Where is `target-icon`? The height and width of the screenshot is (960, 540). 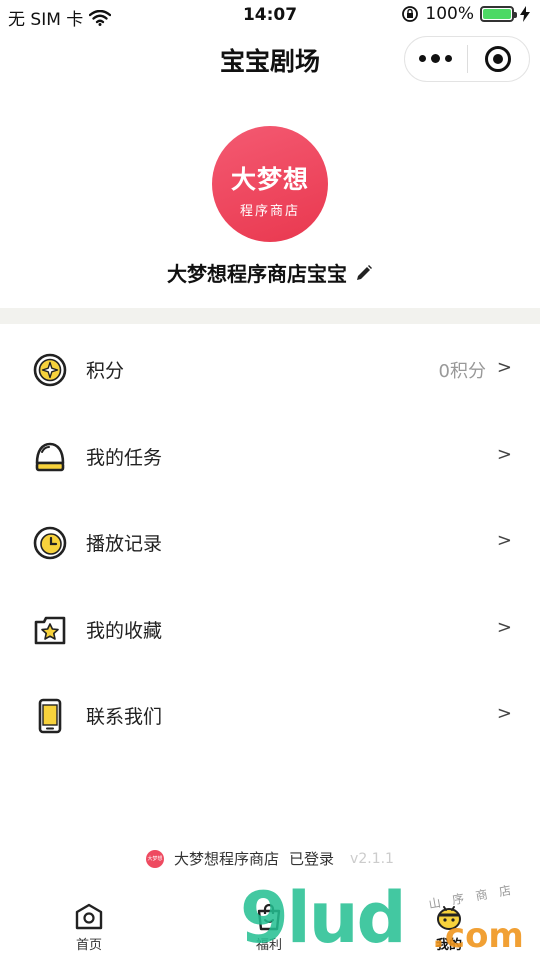
target-icon is located at coordinates (498, 59).